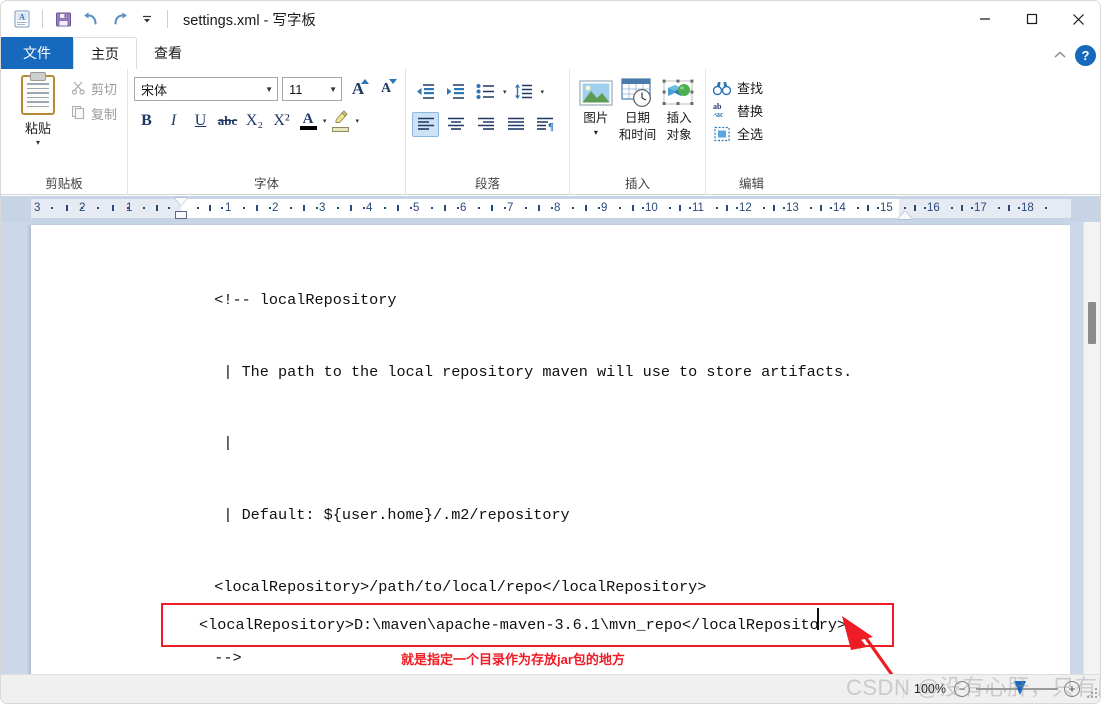 This screenshot has height=704, width=1101. What do you see at coordinates (168, 53) in the screenshot?
I see `tab-view: 查看` at bounding box center [168, 53].